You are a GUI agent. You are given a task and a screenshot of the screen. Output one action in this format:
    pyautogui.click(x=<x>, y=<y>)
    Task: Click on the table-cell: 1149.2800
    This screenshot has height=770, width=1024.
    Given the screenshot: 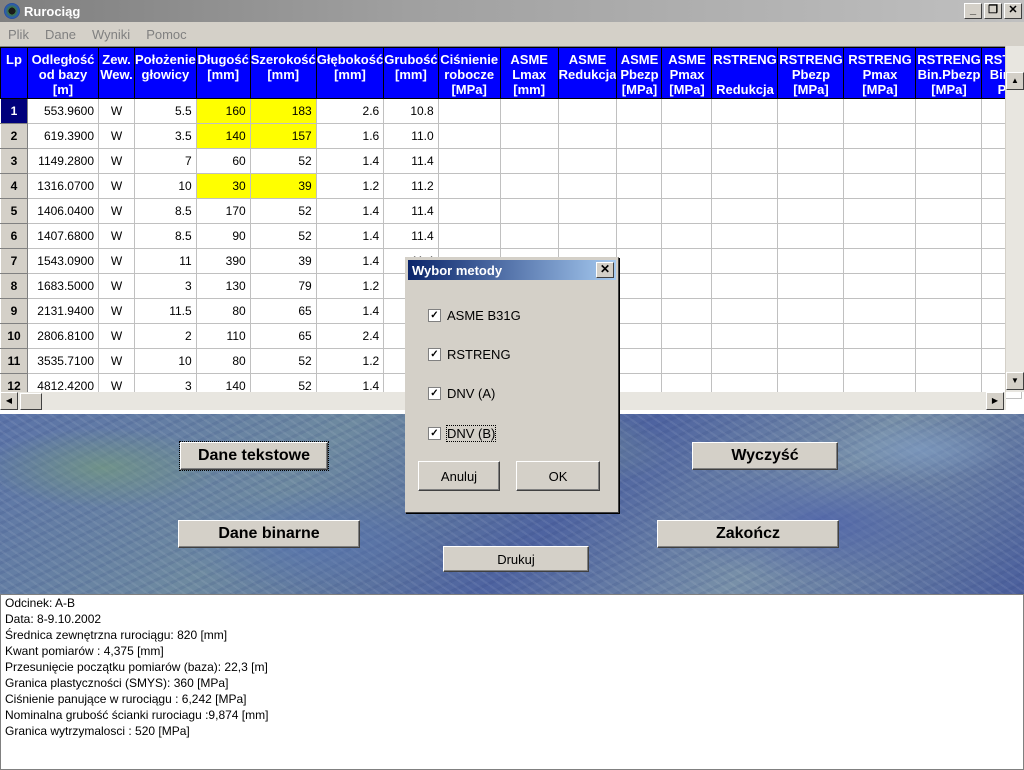 What is the action you would take?
    pyautogui.click(x=63, y=161)
    